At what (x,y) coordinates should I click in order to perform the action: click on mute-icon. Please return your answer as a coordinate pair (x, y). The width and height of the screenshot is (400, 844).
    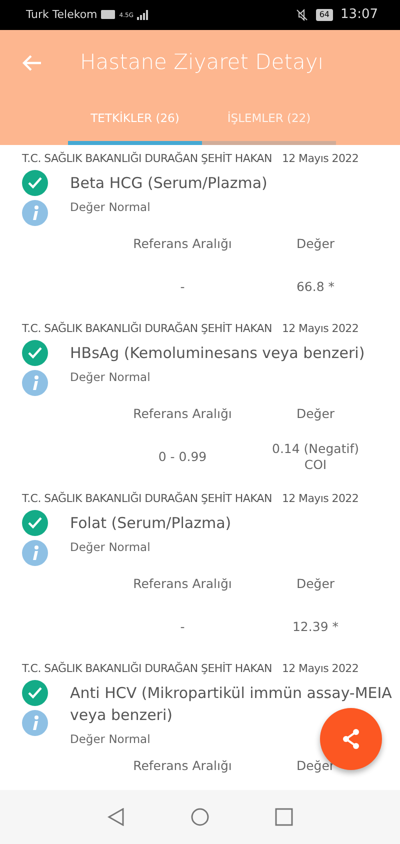
    Looking at the image, I should click on (302, 15).